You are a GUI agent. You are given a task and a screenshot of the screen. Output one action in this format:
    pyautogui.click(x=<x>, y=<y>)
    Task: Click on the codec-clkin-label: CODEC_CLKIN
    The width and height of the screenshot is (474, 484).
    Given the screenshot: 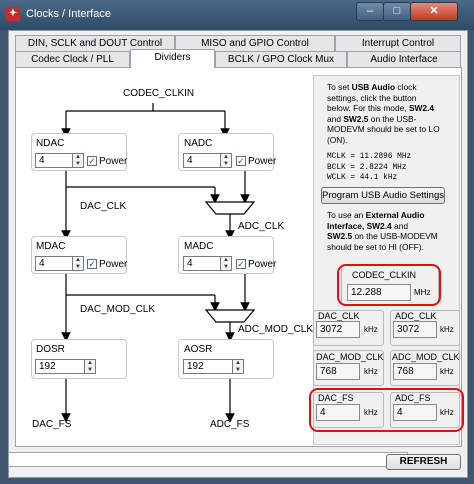 What is the action you would take?
    pyautogui.click(x=159, y=93)
    